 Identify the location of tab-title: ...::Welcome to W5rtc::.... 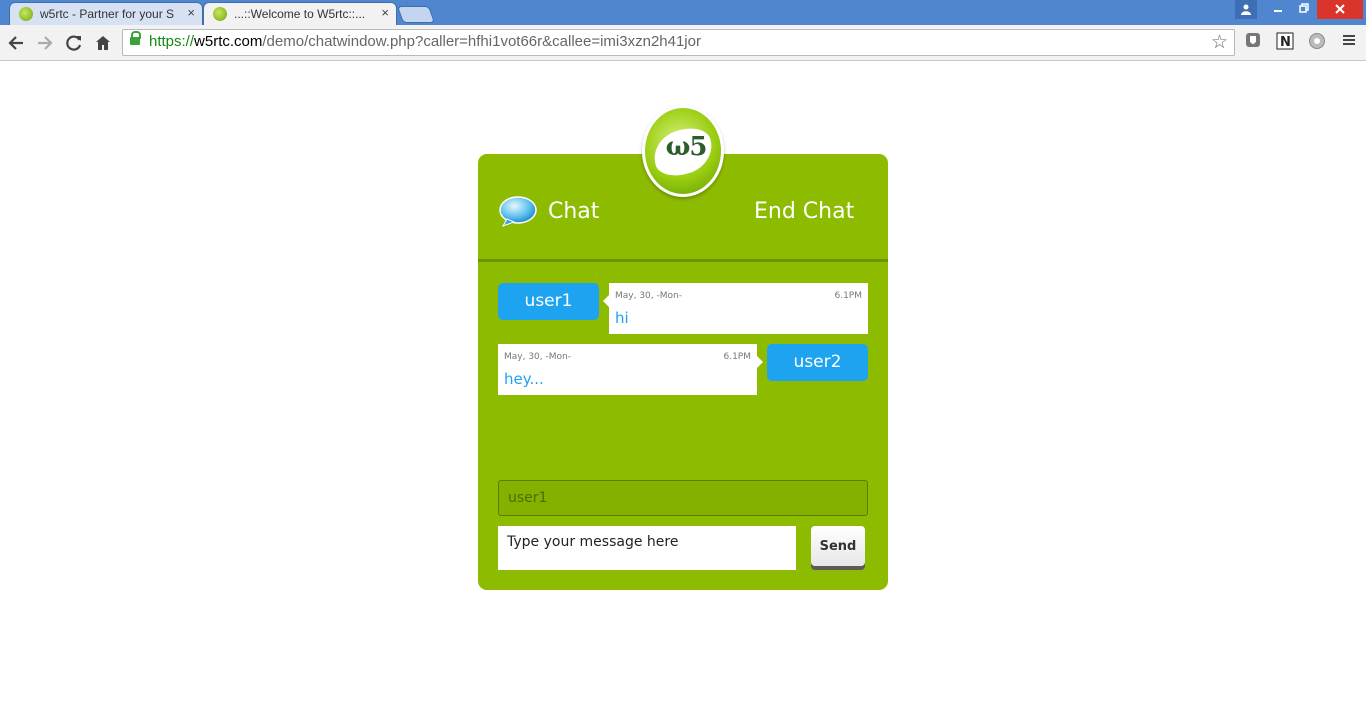
(300, 14).